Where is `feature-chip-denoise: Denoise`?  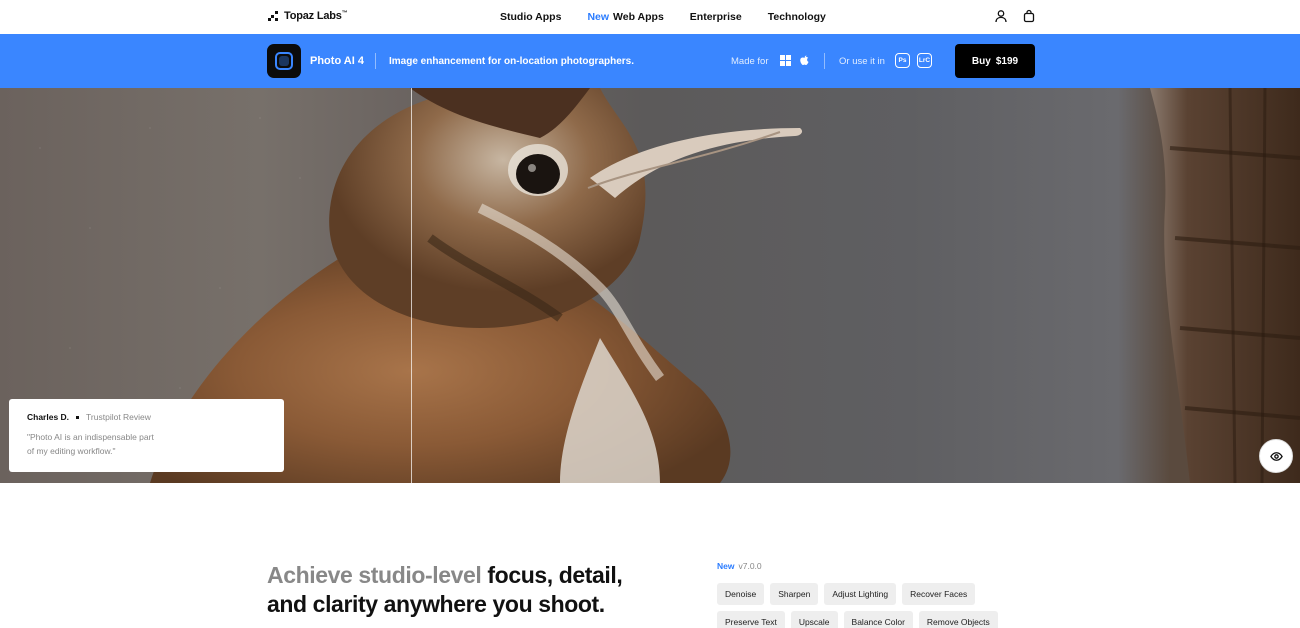 feature-chip-denoise: Denoise is located at coordinates (741, 594).